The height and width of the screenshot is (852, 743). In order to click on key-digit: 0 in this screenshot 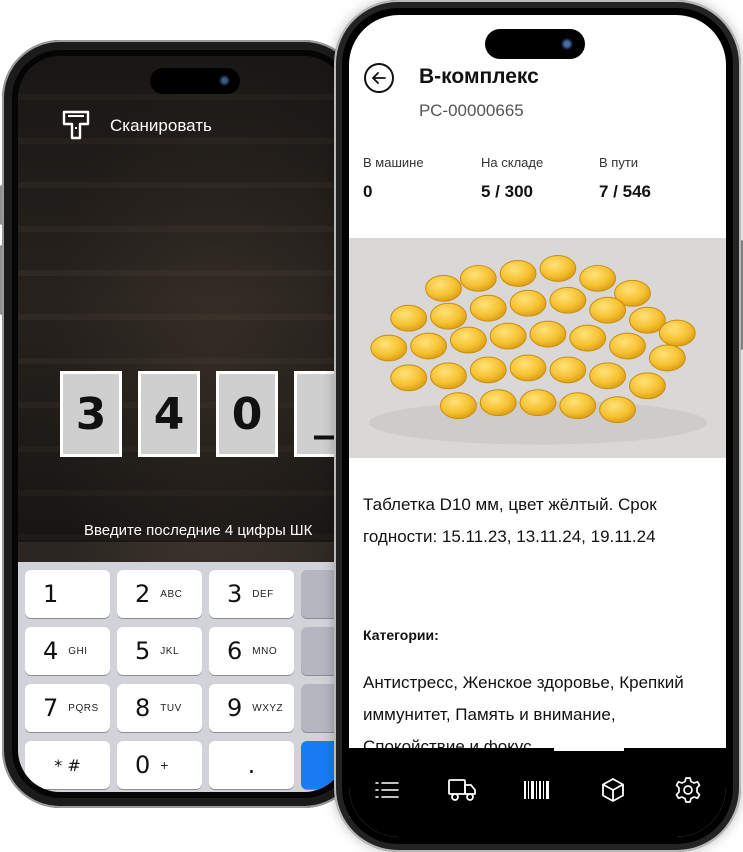, I will do `click(143, 765)`.